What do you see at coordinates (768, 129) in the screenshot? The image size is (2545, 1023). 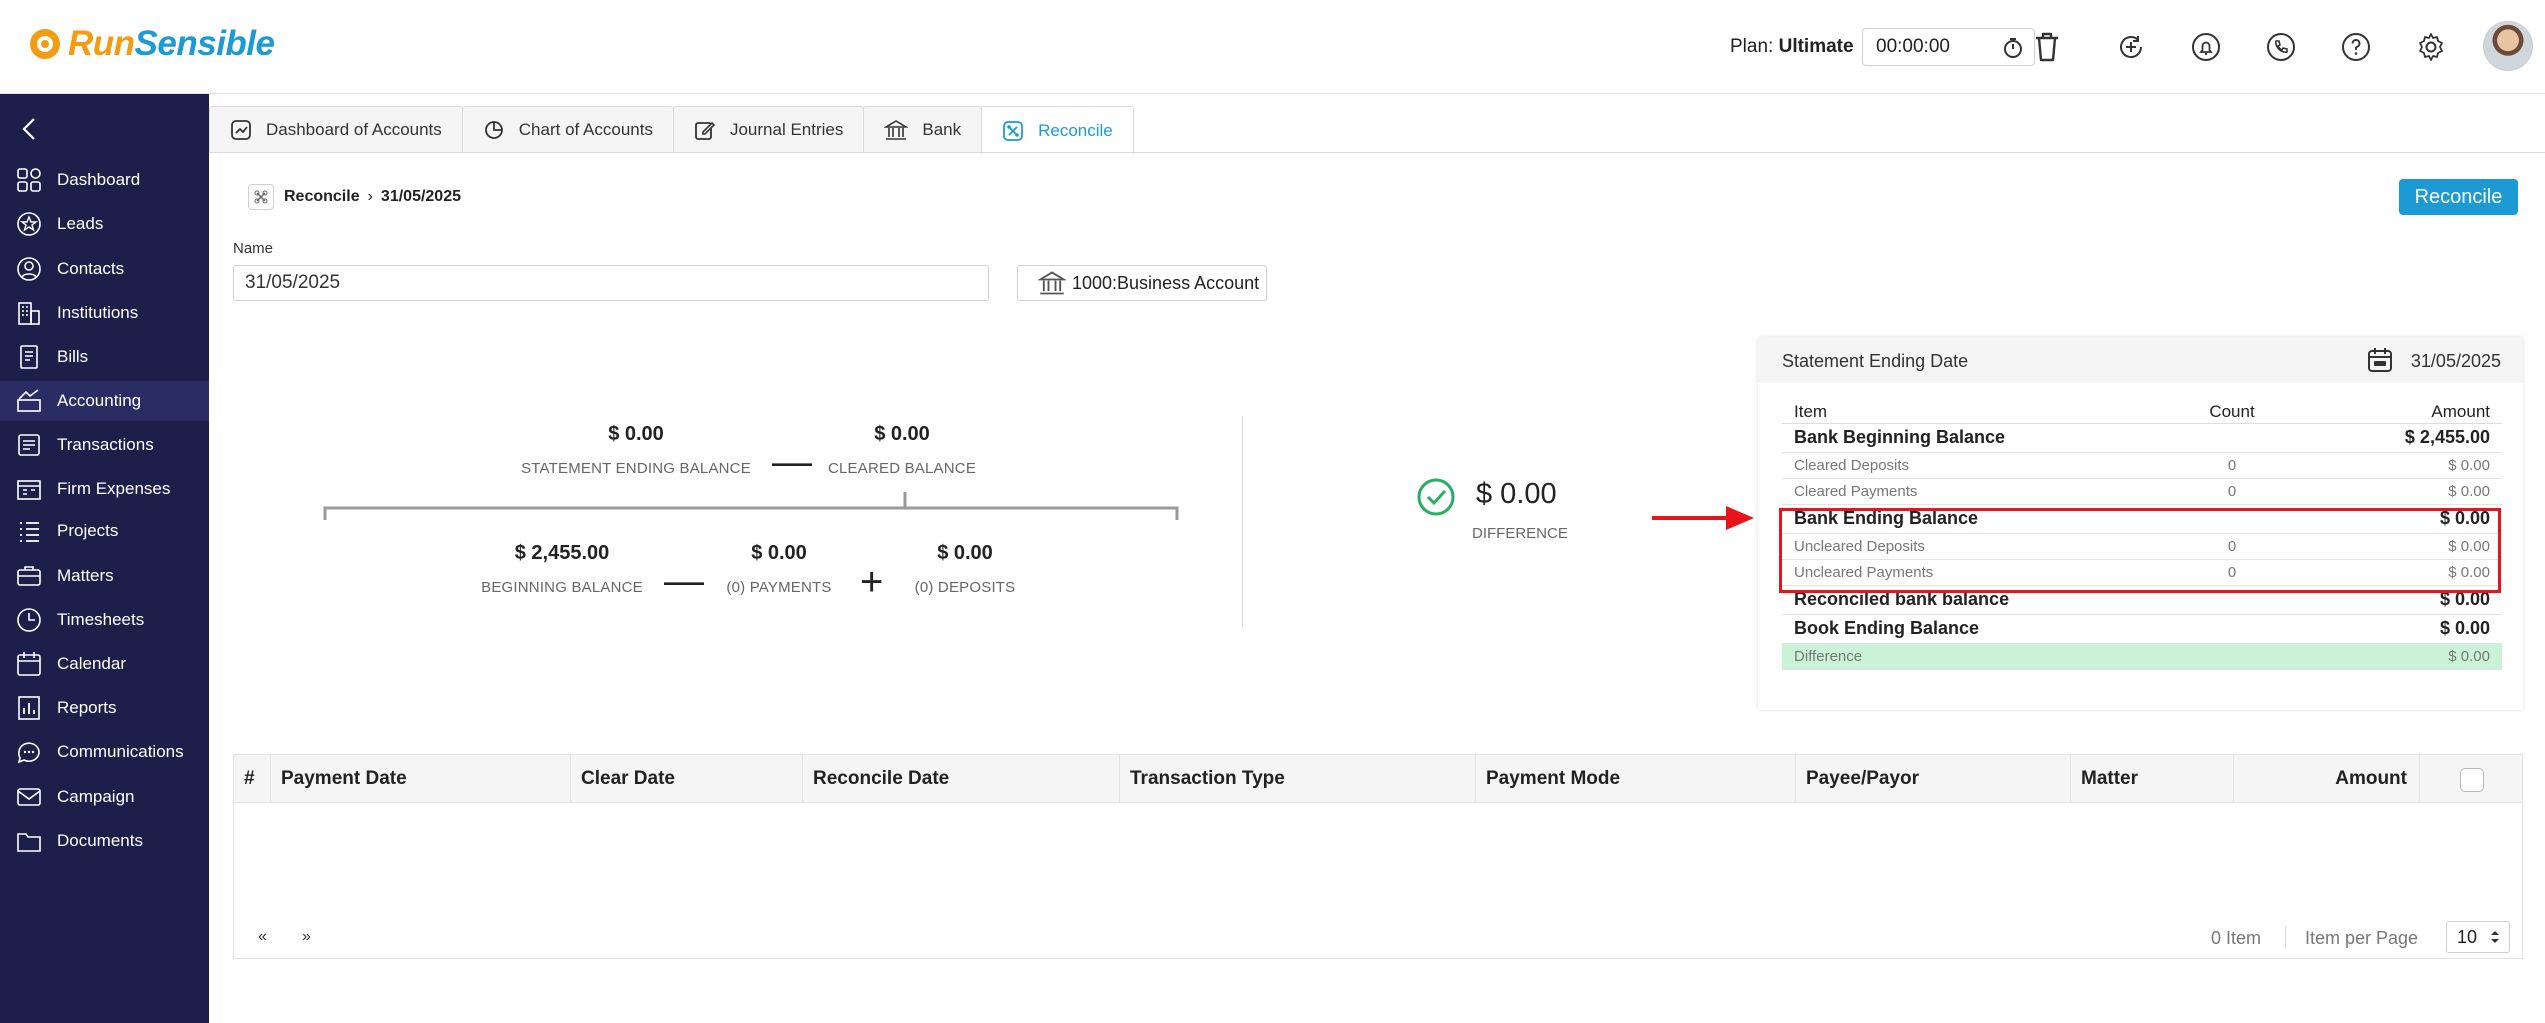 I see `tab-journal-entries: Journal Entries` at bounding box center [768, 129].